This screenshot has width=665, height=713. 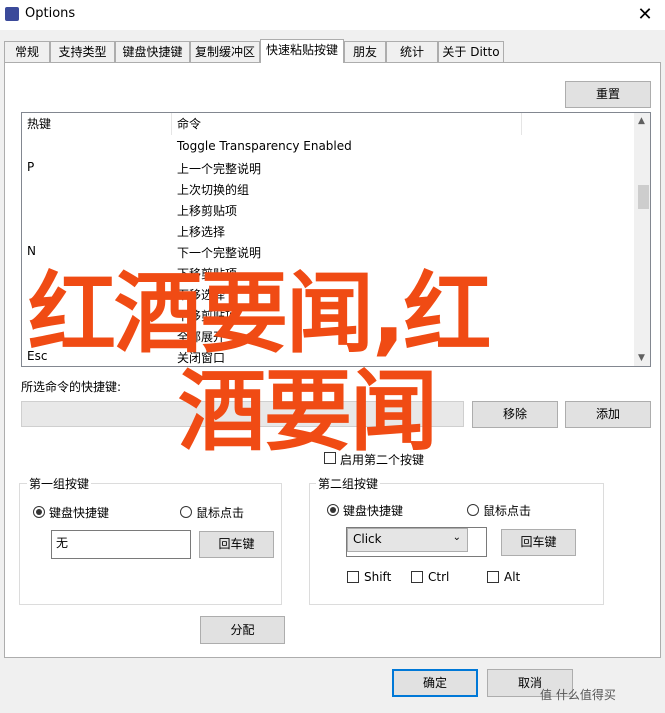 I want to click on reset-button: 重置, so click(x=608, y=94).